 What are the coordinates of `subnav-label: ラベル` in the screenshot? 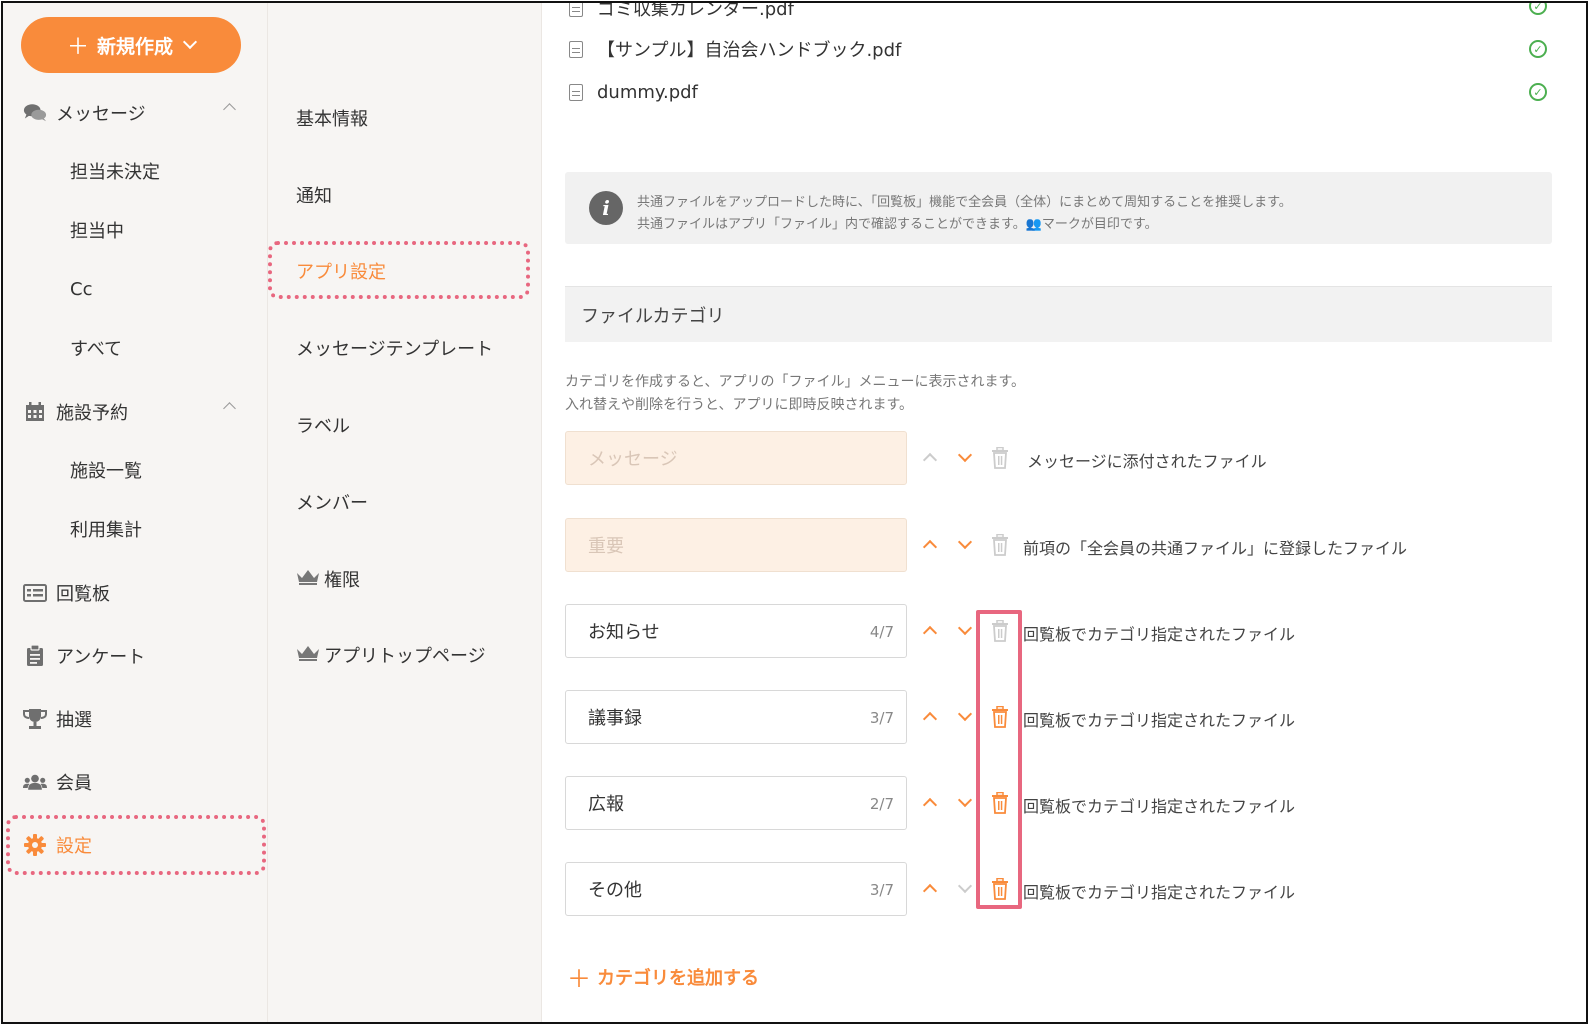 It's located at (323, 425).